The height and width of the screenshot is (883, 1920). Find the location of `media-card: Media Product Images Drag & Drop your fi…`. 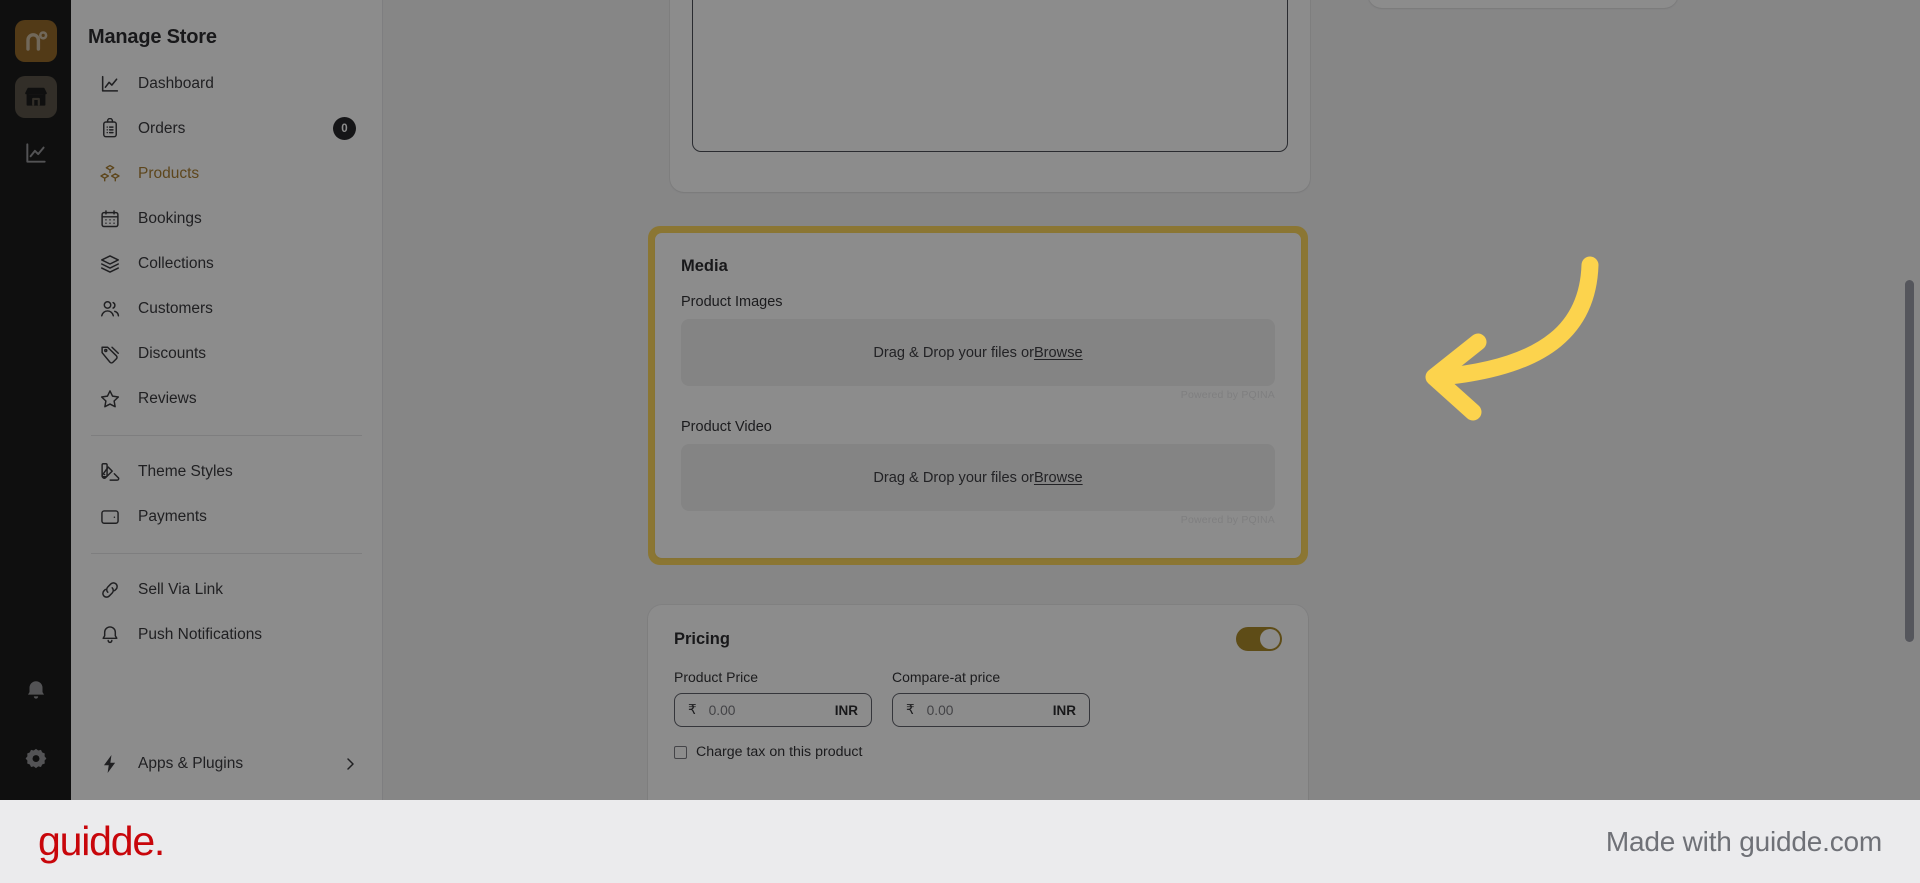

media-card: Media Product Images Drag & Drop your fi… is located at coordinates (978, 395).